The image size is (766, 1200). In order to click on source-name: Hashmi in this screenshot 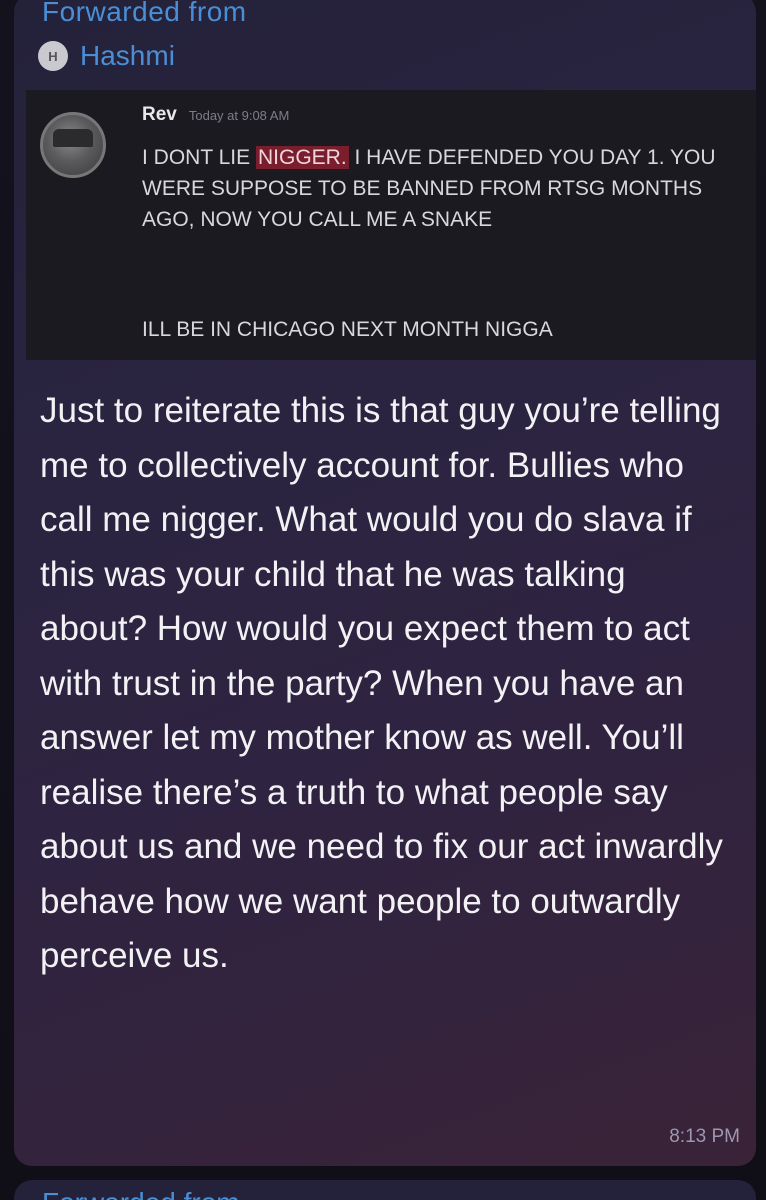, I will do `click(127, 56)`.